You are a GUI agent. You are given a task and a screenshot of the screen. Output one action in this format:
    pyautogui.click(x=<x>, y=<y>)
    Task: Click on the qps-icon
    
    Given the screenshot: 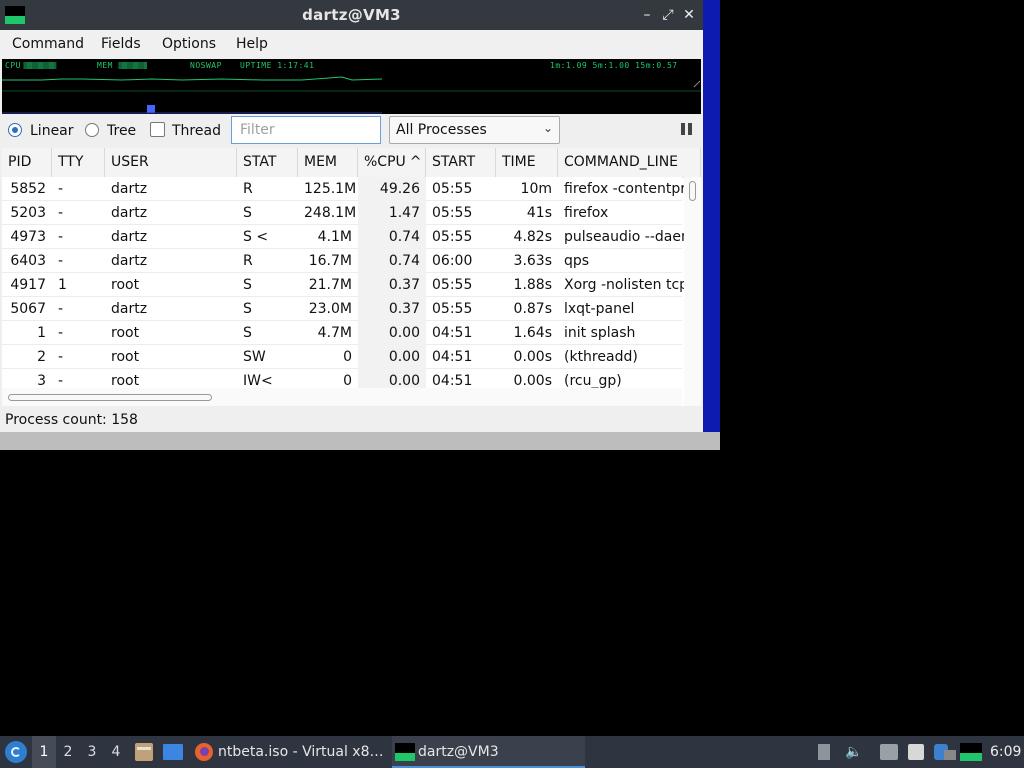 What is the action you would take?
    pyautogui.click(x=405, y=752)
    